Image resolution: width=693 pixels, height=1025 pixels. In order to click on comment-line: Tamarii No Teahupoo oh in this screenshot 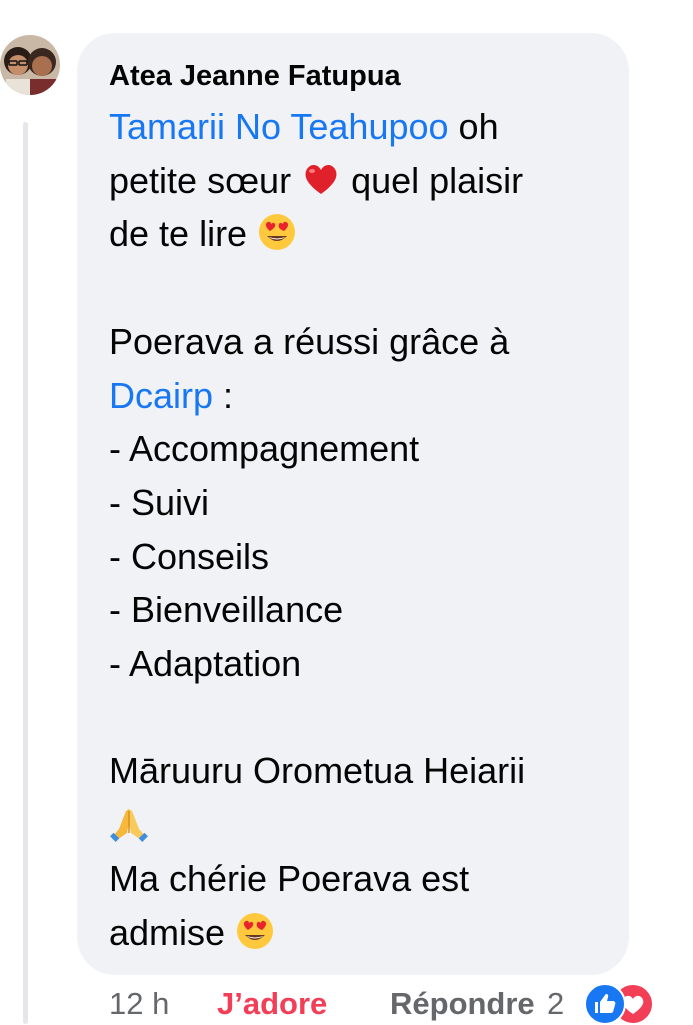, I will do `click(354, 127)`.